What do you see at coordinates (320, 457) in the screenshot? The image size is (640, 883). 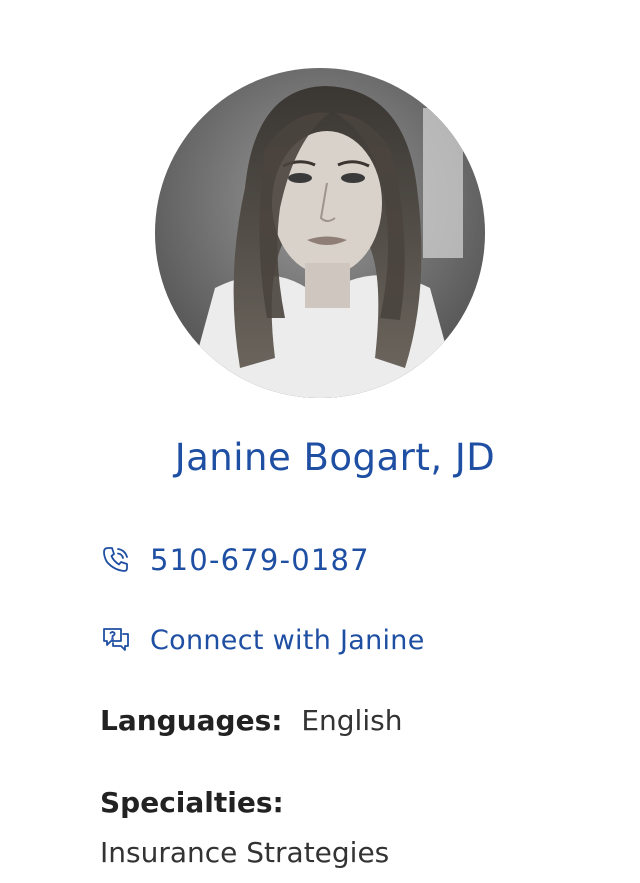 I see `profile-name: Janine Bogart, JD` at bounding box center [320, 457].